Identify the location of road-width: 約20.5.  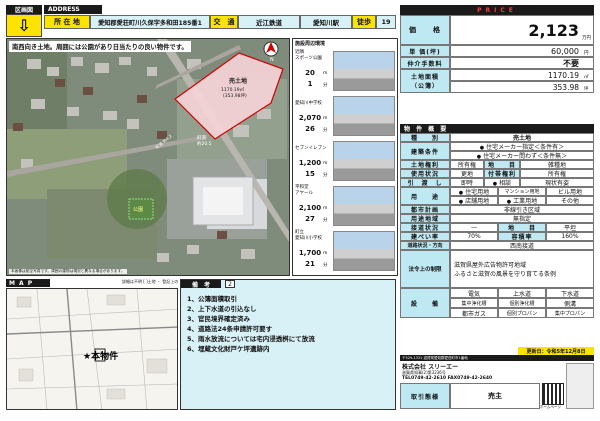
(204, 143).